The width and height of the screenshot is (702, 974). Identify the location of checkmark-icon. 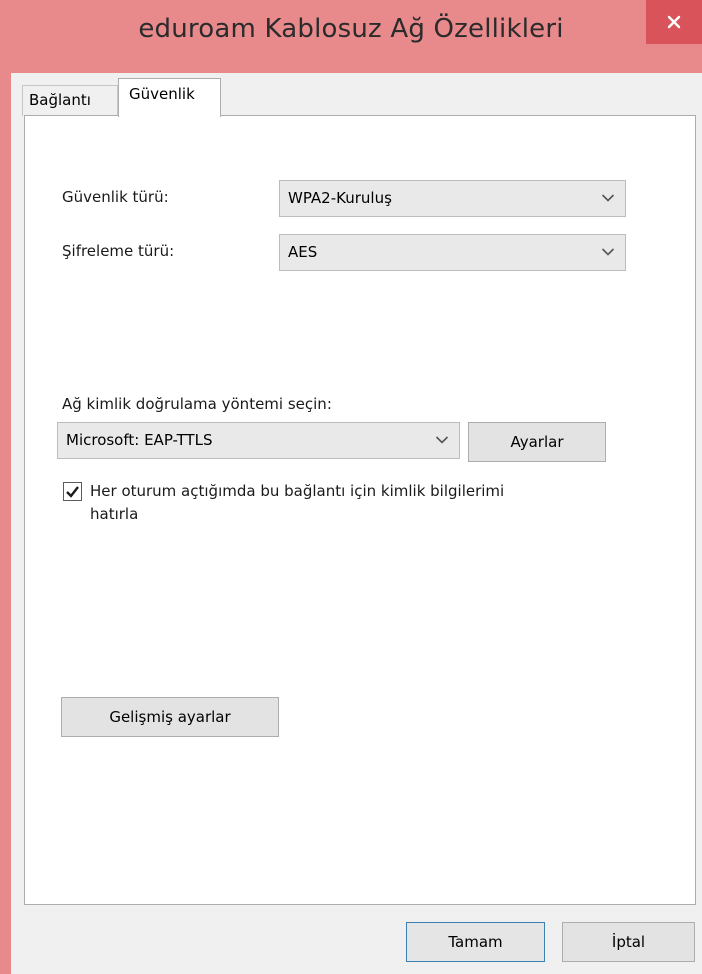
(72, 492).